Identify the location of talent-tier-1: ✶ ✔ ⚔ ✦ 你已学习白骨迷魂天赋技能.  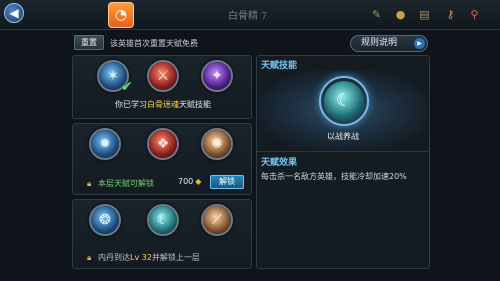
(162, 87).